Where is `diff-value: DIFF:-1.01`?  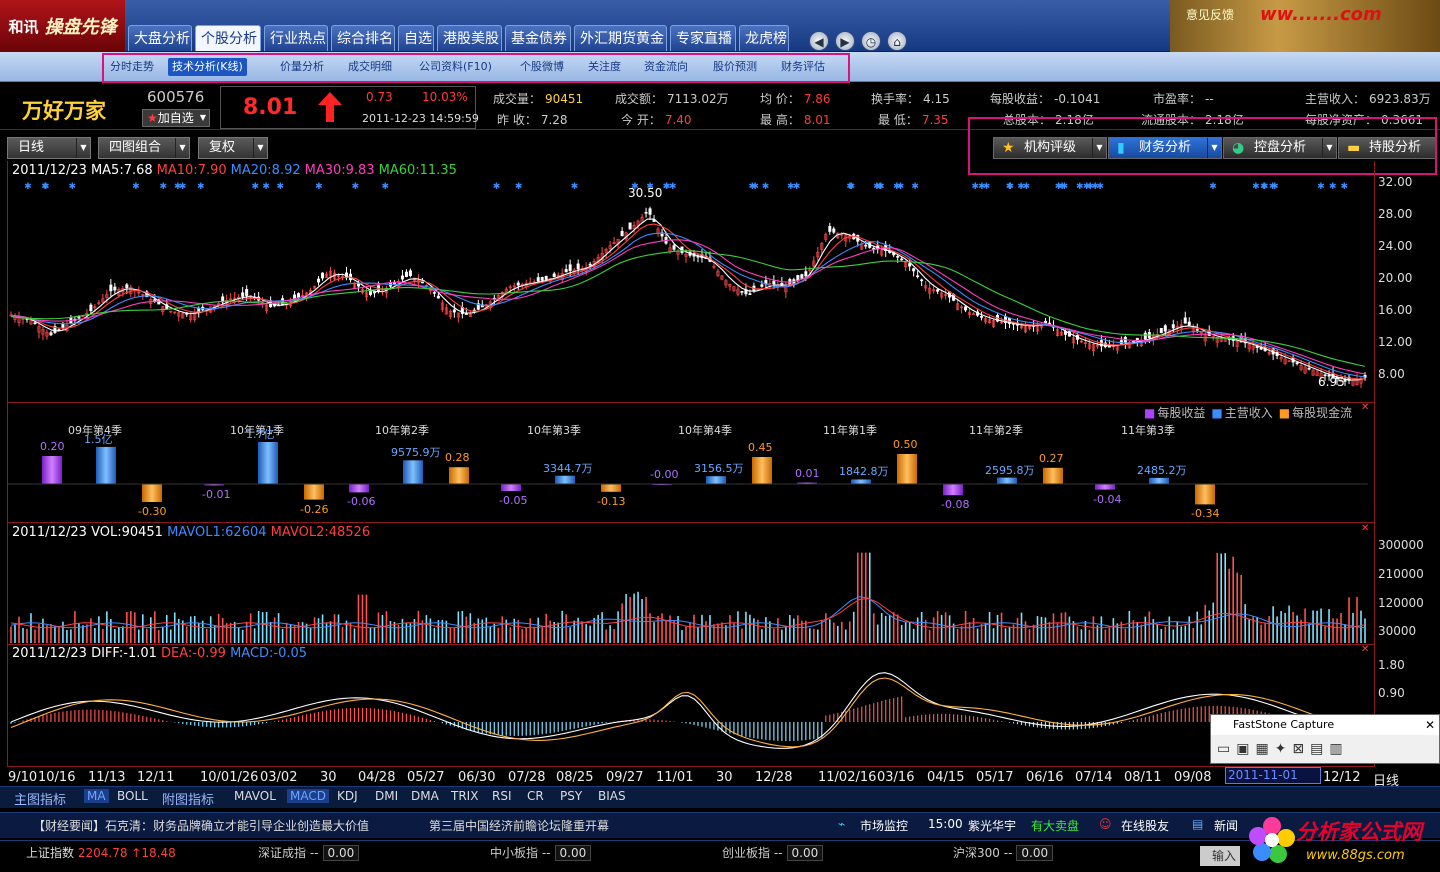
diff-value: DIFF:-1.01 is located at coordinates (124, 653).